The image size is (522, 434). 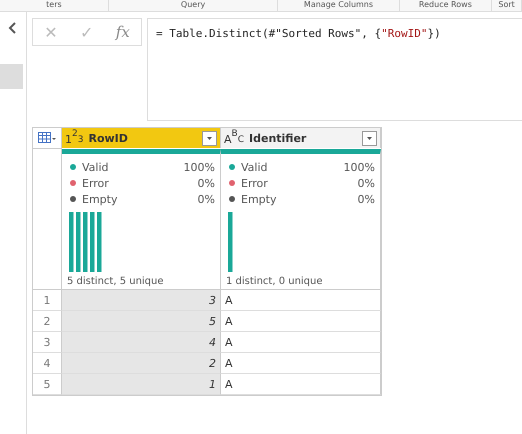 I want to click on table-icon, so click(x=47, y=138).